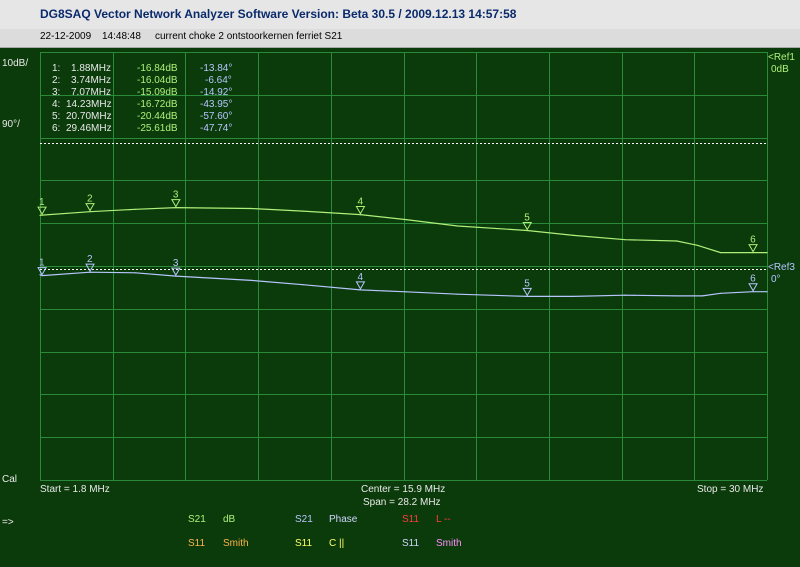 The height and width of the screenshot is (567, 800). What do you see at coordinates (303, 544) in the screenshot?
I see `trace-5-parameter: S11` at bounding box center [303, 544].